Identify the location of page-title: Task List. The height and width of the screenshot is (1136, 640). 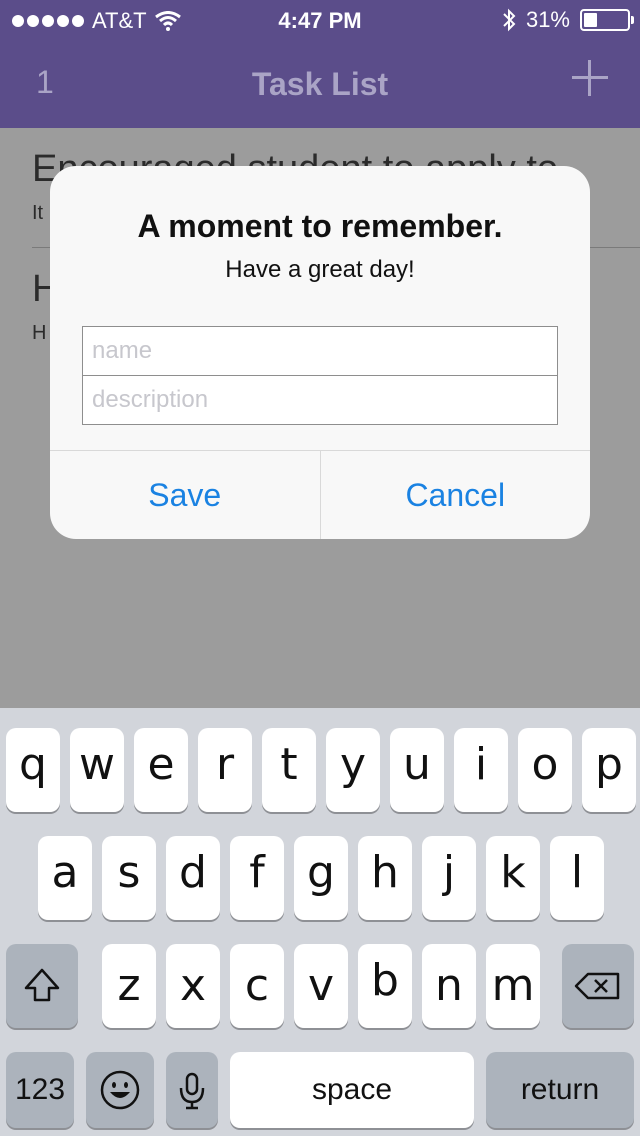
(320, 84).